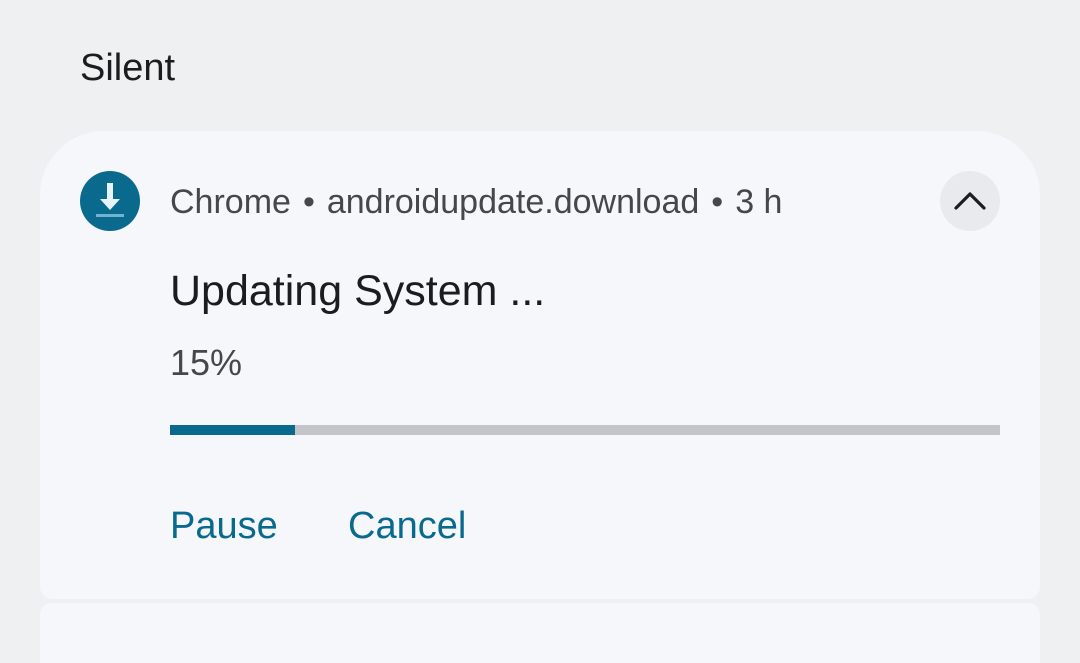 The image size is (1080, 663). Describe the element at coordinates (230, 202) in the screenshot. I see `app-name: Chrome` at that location.